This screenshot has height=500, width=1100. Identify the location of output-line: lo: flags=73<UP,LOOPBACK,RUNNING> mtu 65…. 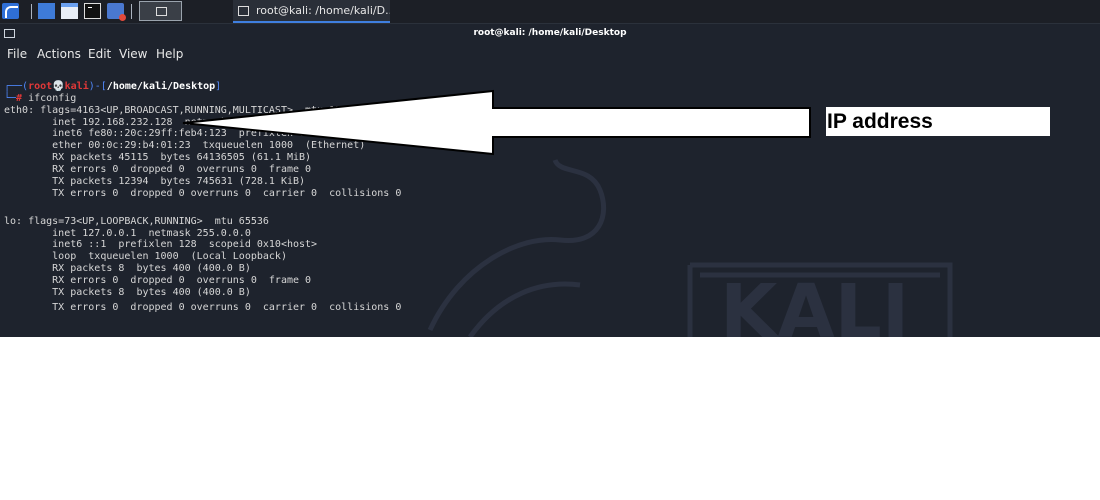
(136, 221).